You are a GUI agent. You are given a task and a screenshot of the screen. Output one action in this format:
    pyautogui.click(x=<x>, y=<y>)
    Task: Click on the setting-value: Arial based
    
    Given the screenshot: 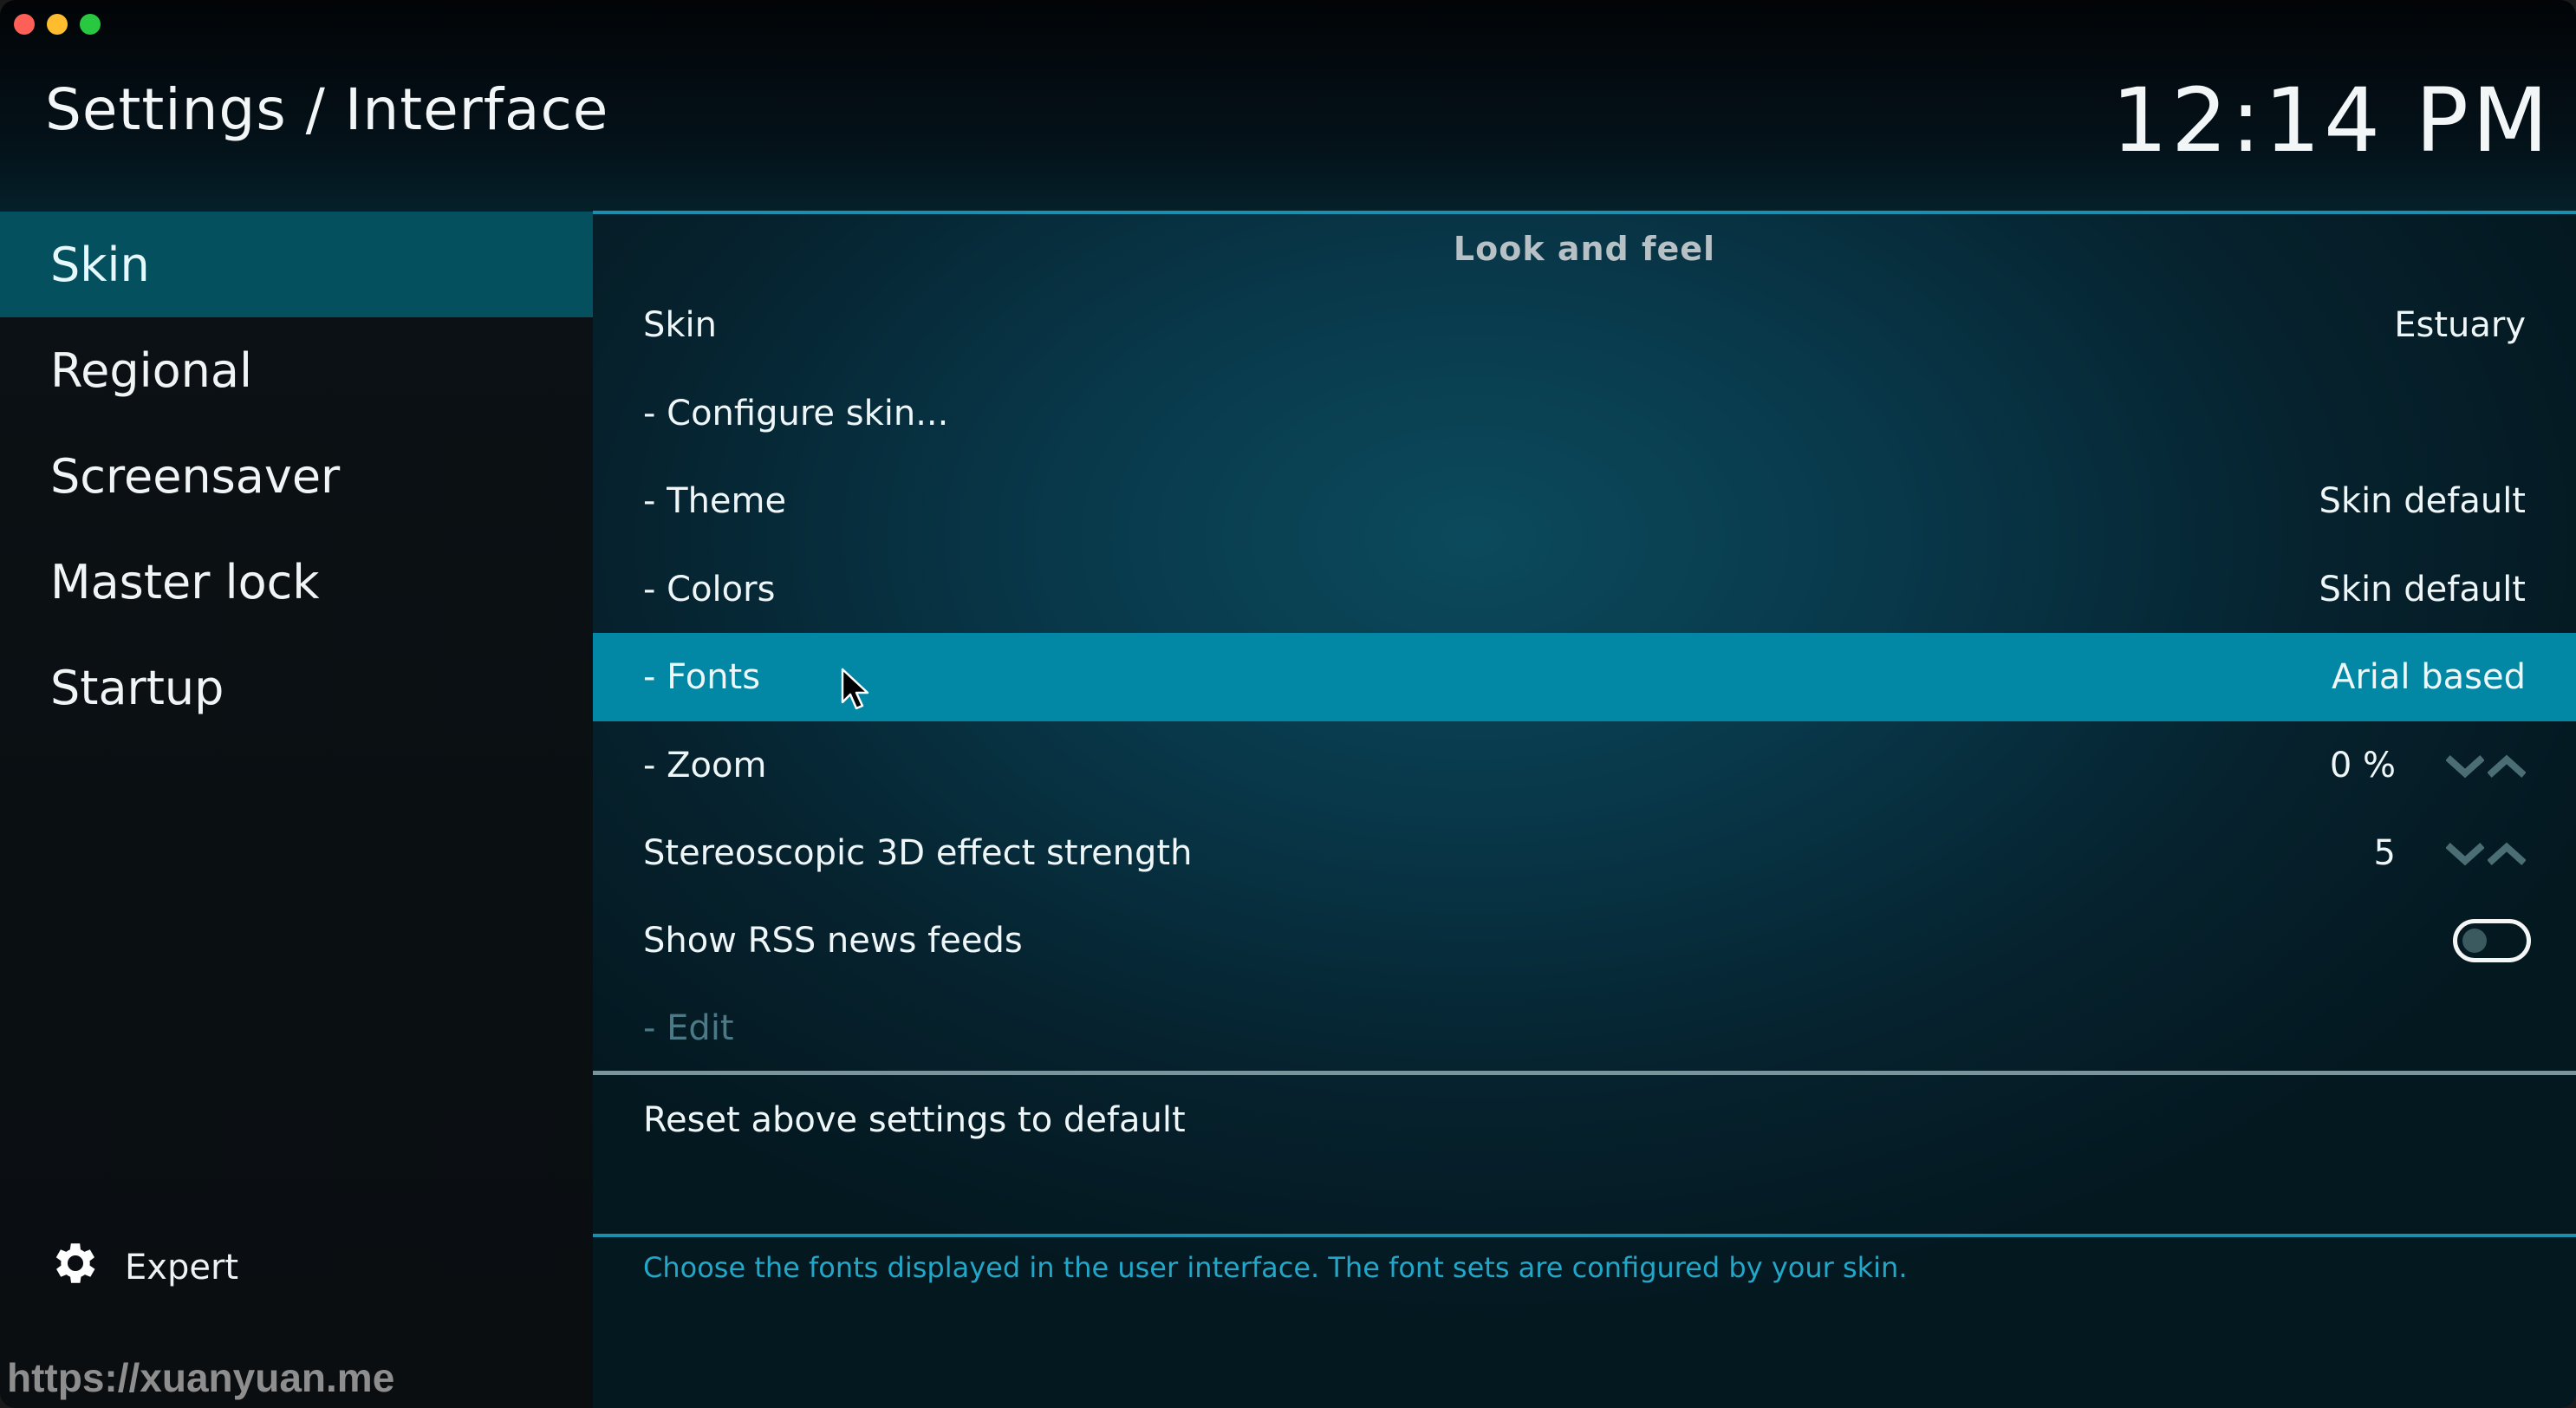 What is the action you would take?
    pyautogui.click(x=2428, y=677)
    